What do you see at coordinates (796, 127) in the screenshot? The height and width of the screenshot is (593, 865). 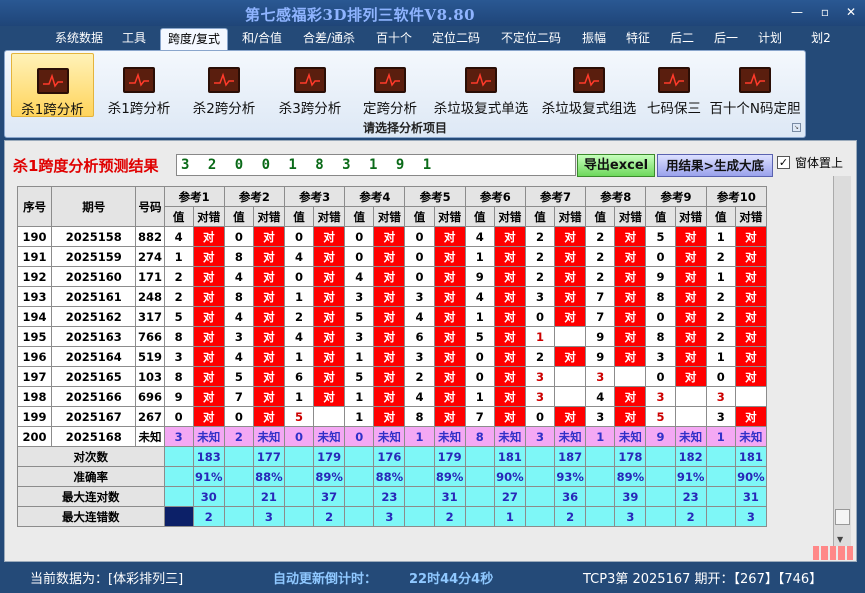 I see `ribbon-launcher-icon: ↘` at bounding box center [796, 127].